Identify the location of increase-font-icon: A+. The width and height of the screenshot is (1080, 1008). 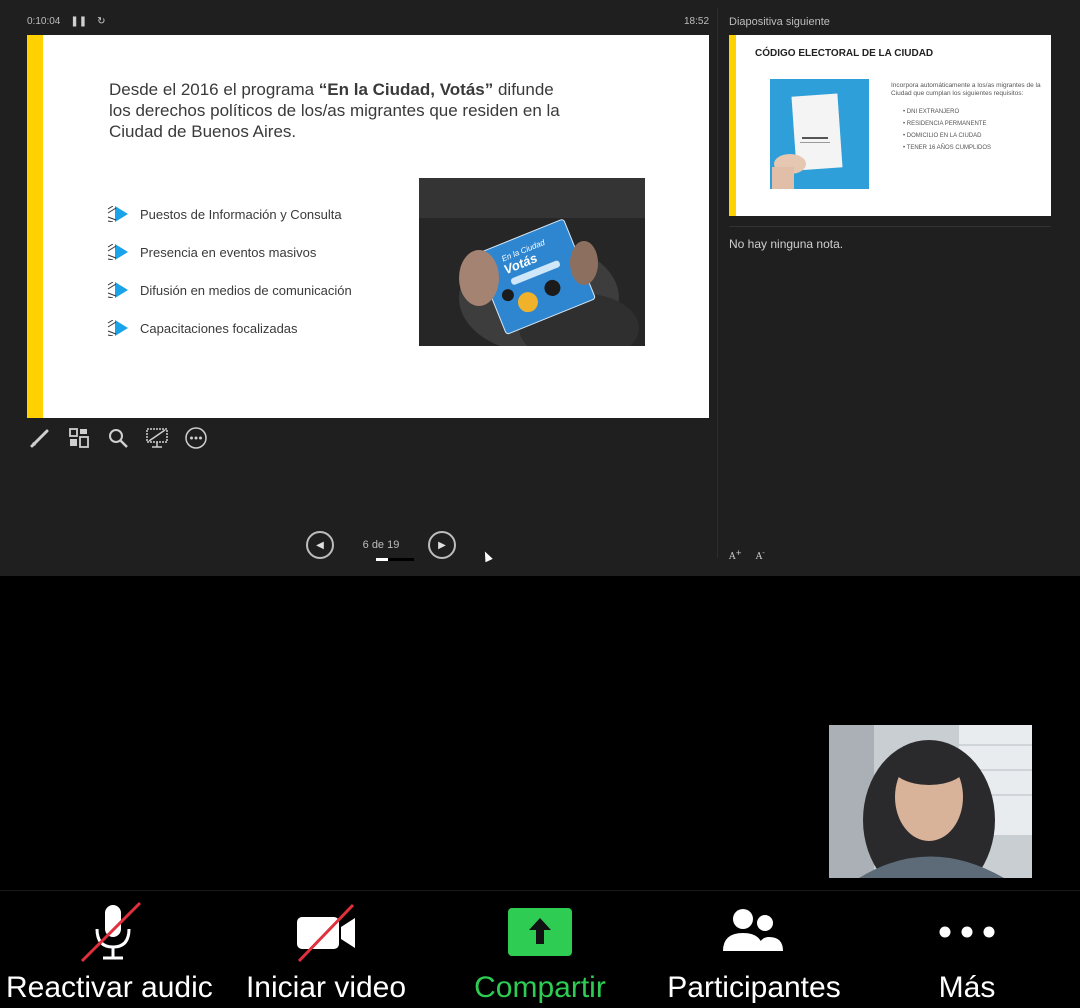
(735, 555).